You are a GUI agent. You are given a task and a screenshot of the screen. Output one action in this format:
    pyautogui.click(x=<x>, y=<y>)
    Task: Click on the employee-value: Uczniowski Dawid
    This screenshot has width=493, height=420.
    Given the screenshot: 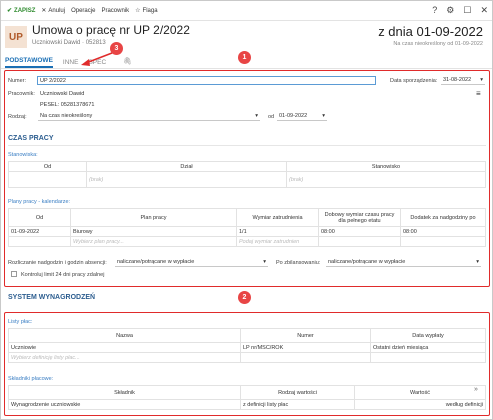 What is the action you would take?
    pyautogui.click(x=62, y=94)
    